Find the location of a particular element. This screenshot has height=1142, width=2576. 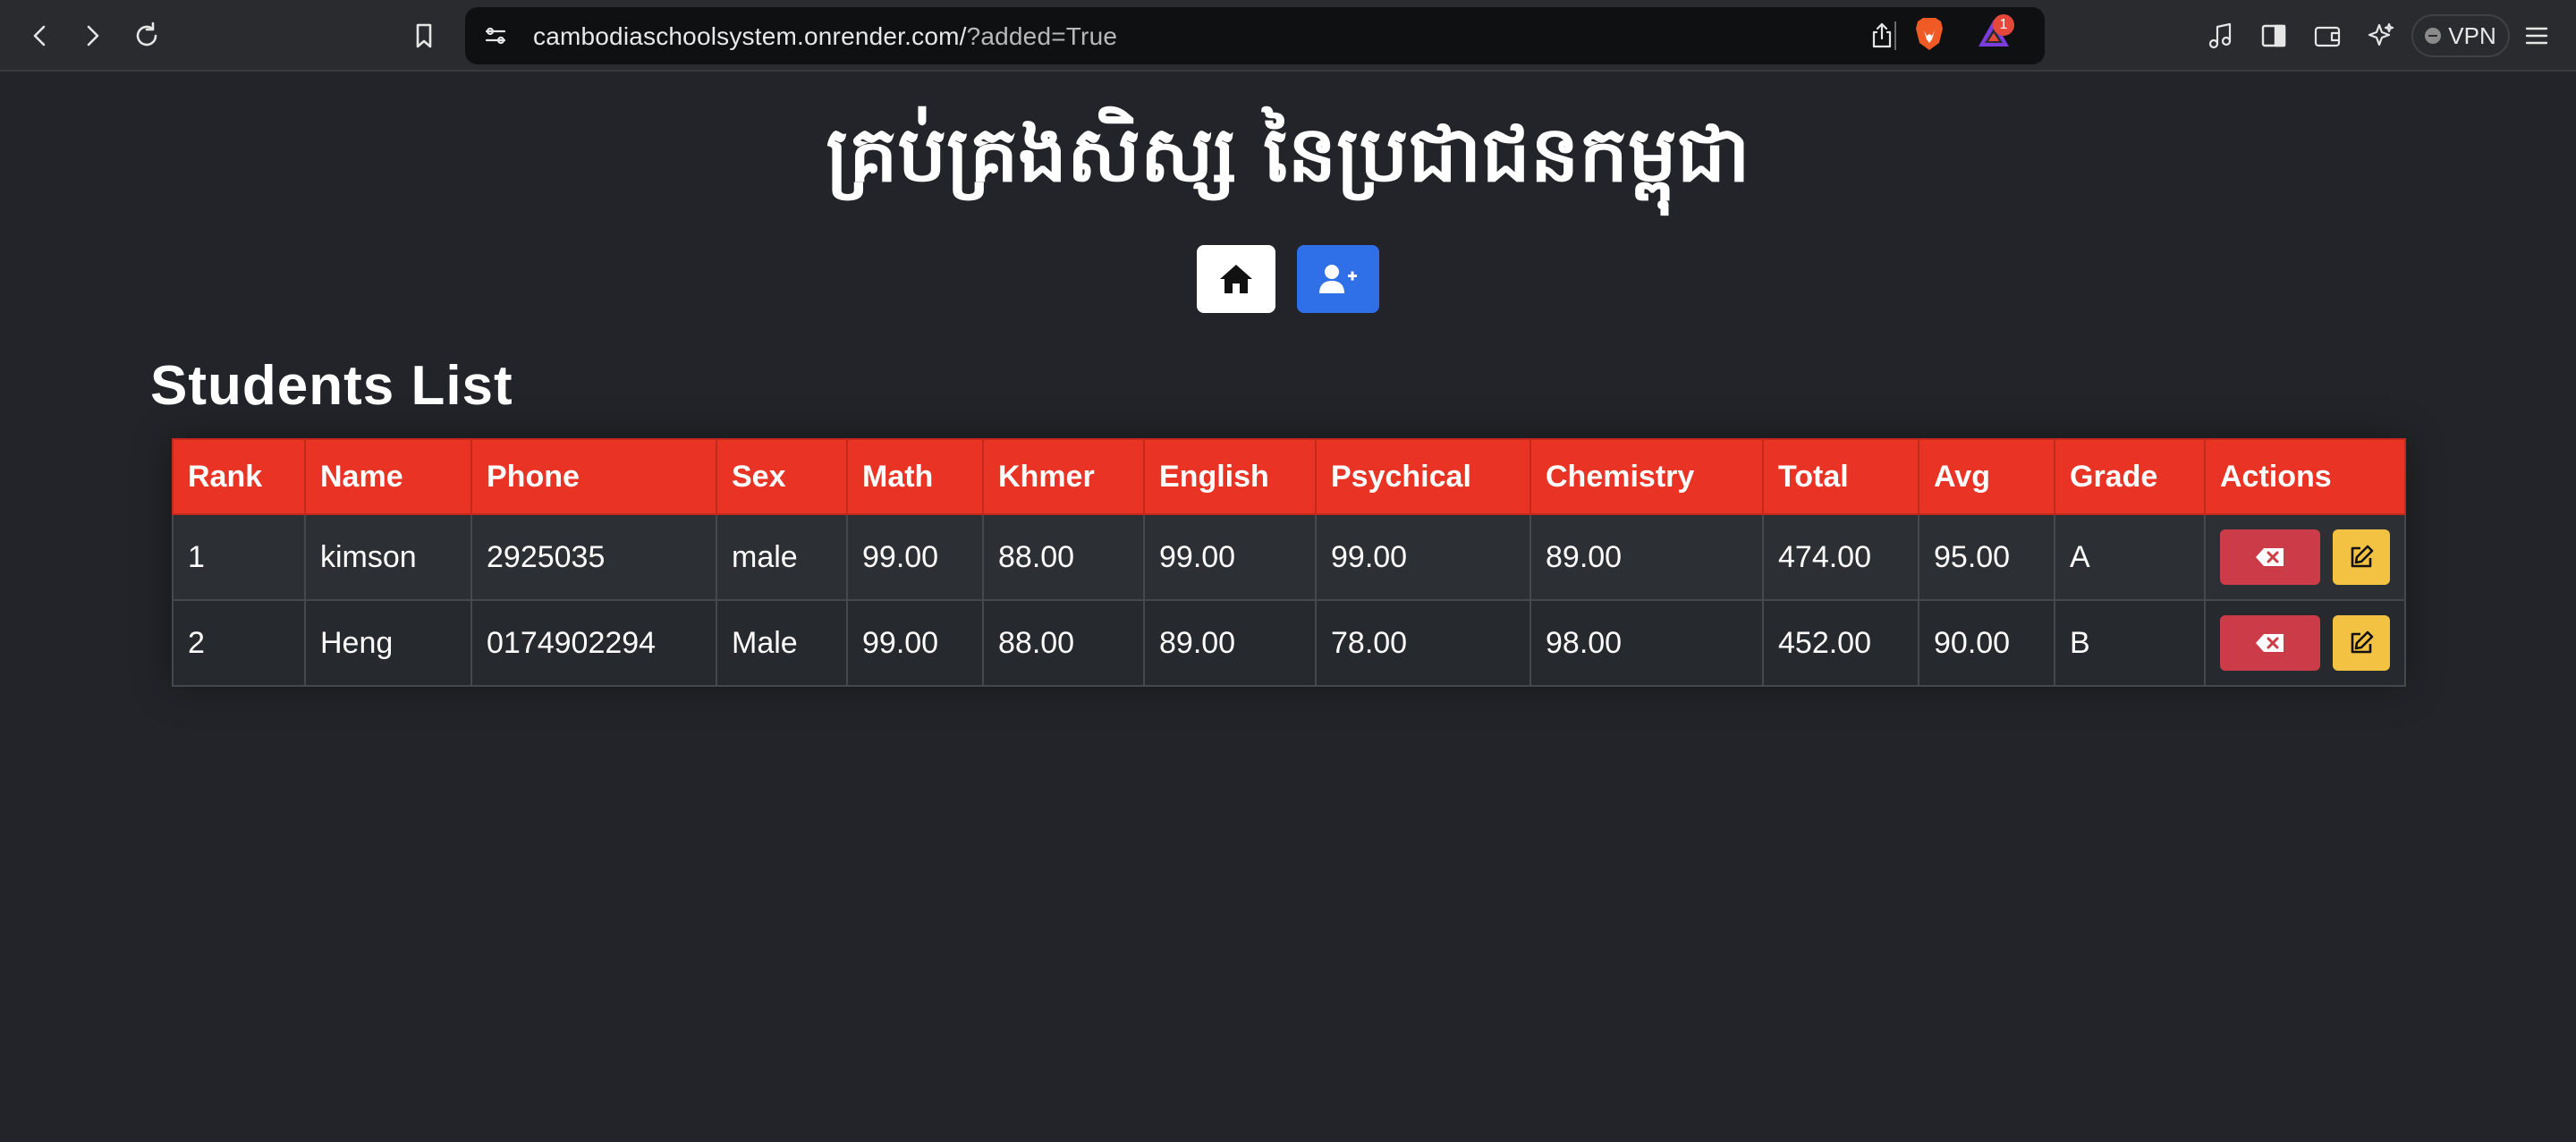

cell-psychical: 78.00 is located at coordinates (1423, 643).